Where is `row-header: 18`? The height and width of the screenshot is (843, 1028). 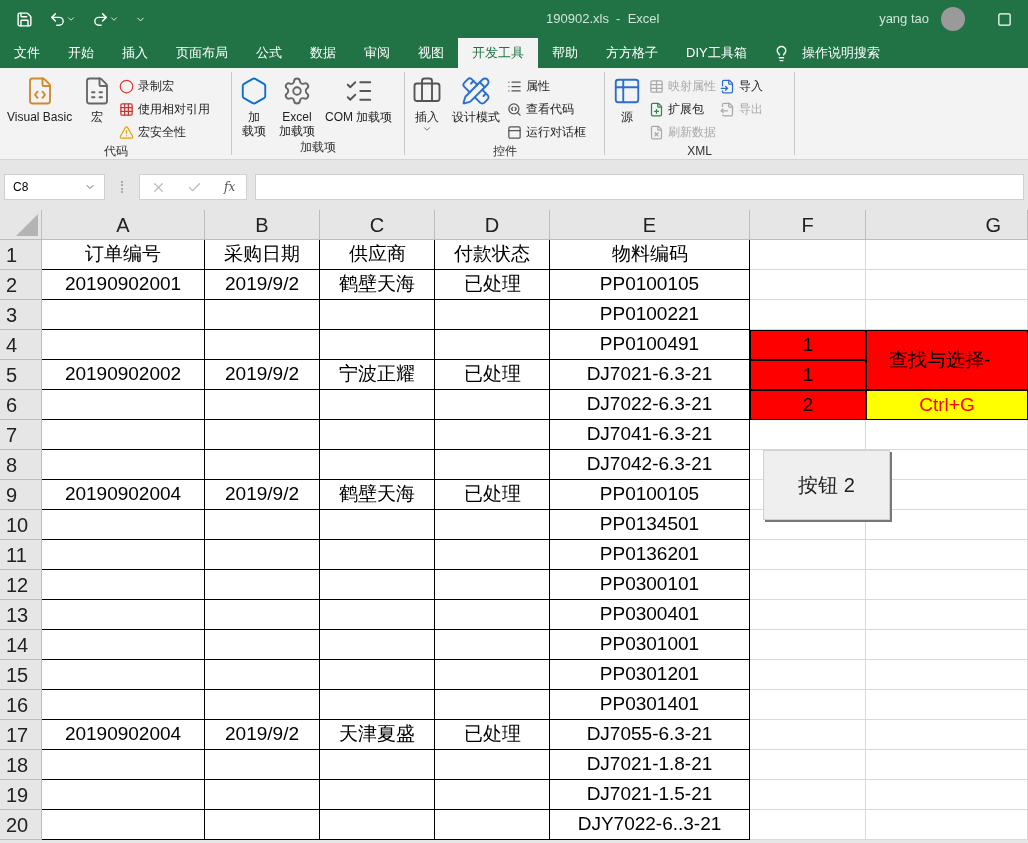 row-header: 18 is located at coordinates (21, 765).